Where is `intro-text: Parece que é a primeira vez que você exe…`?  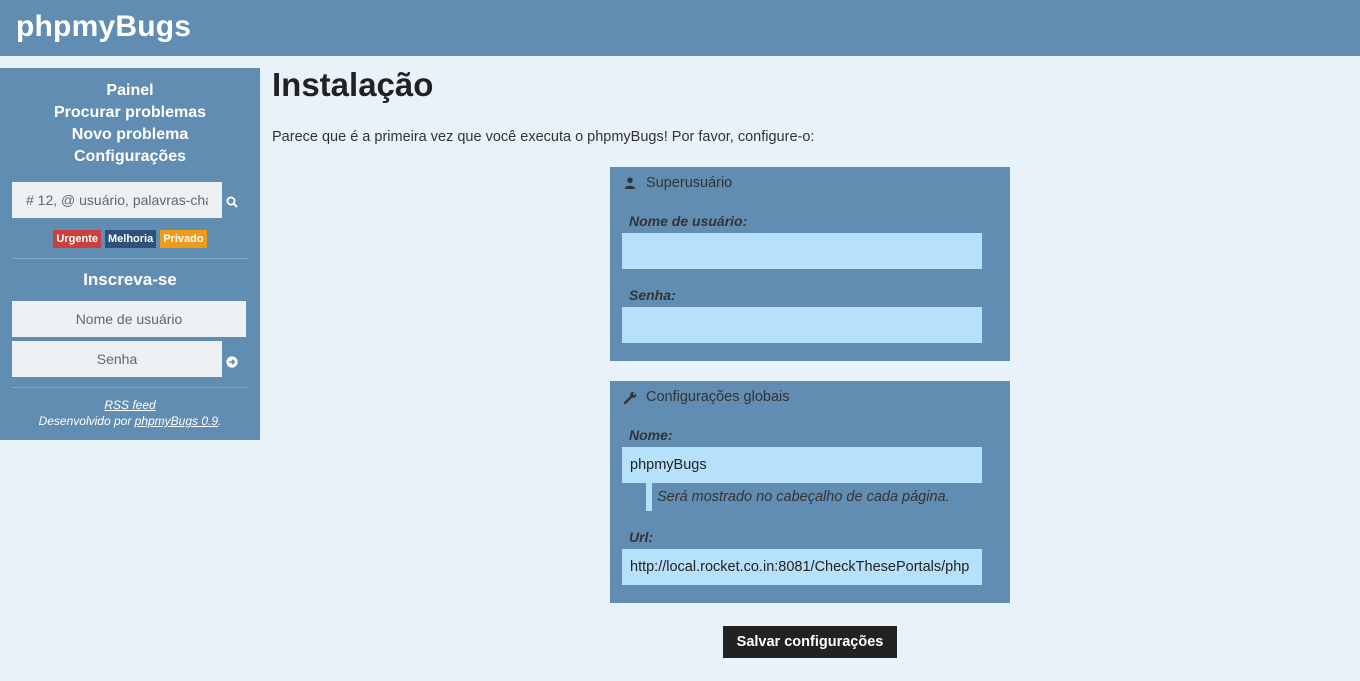 intro-text: Parece que é a primeira vez que você exe… is located at coordinates (543, 137).